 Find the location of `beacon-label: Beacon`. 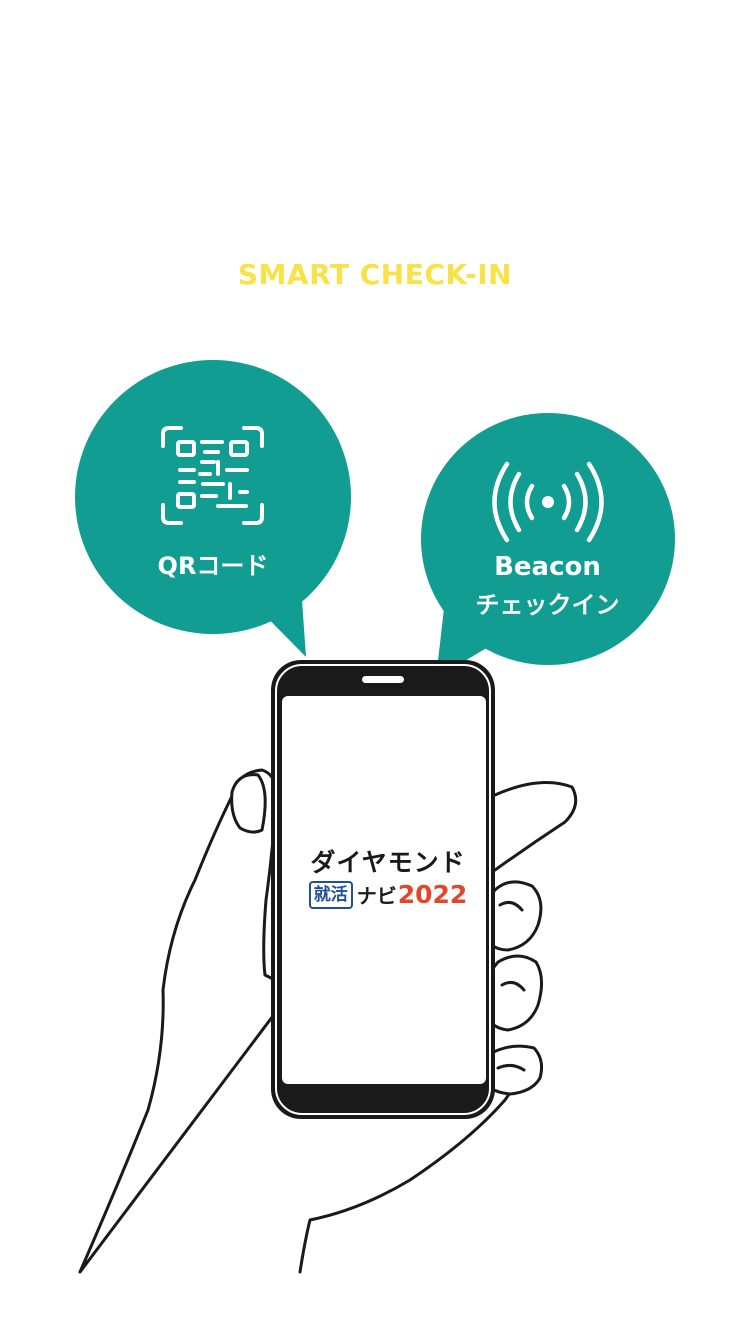

beacon-label: Beacon is located at coordinates (547, 567).